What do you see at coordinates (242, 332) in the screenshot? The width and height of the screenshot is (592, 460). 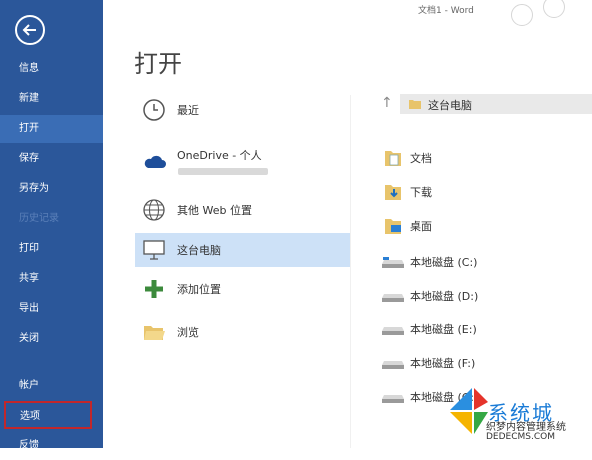 I see `location-browse: 浏览` at bounding box center [242, 332].